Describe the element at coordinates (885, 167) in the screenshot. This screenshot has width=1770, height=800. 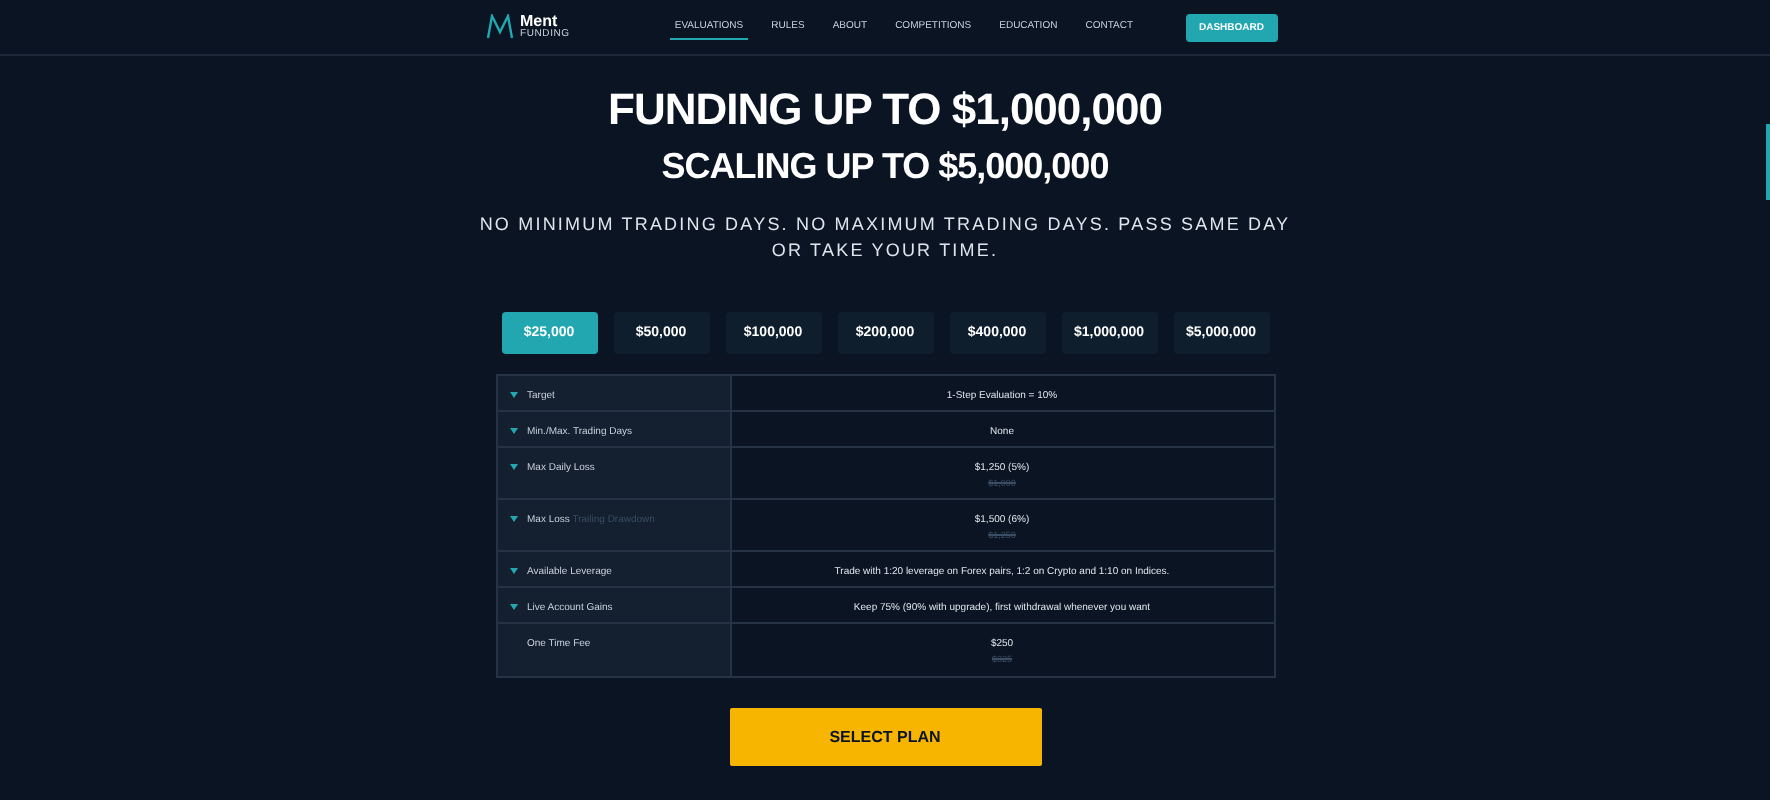
I see `subheadline: SCALING UP TO $5,000,000` at that location.